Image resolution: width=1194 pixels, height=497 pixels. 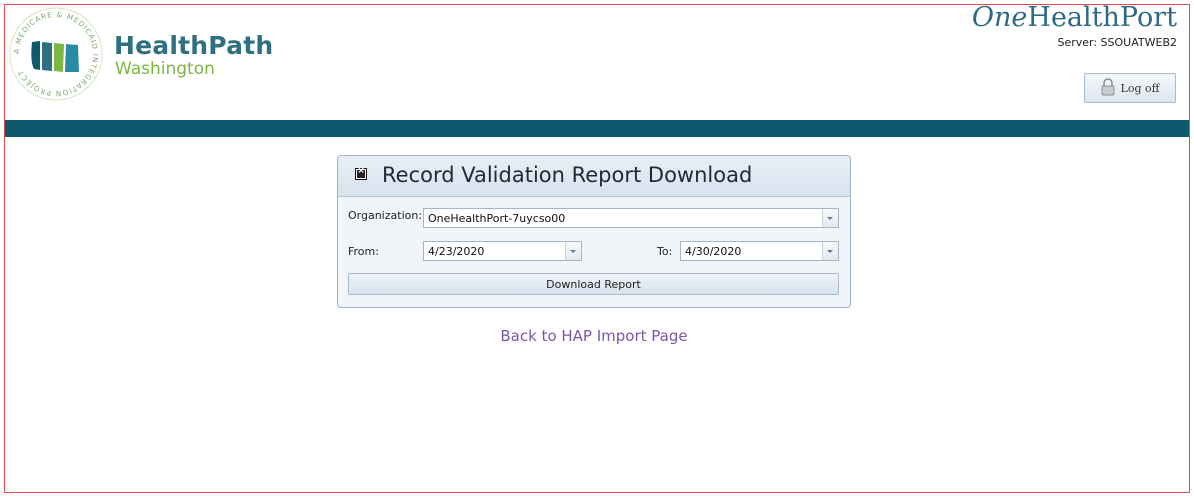 I want to click on from-label: From:, so click(x=363, y=251).